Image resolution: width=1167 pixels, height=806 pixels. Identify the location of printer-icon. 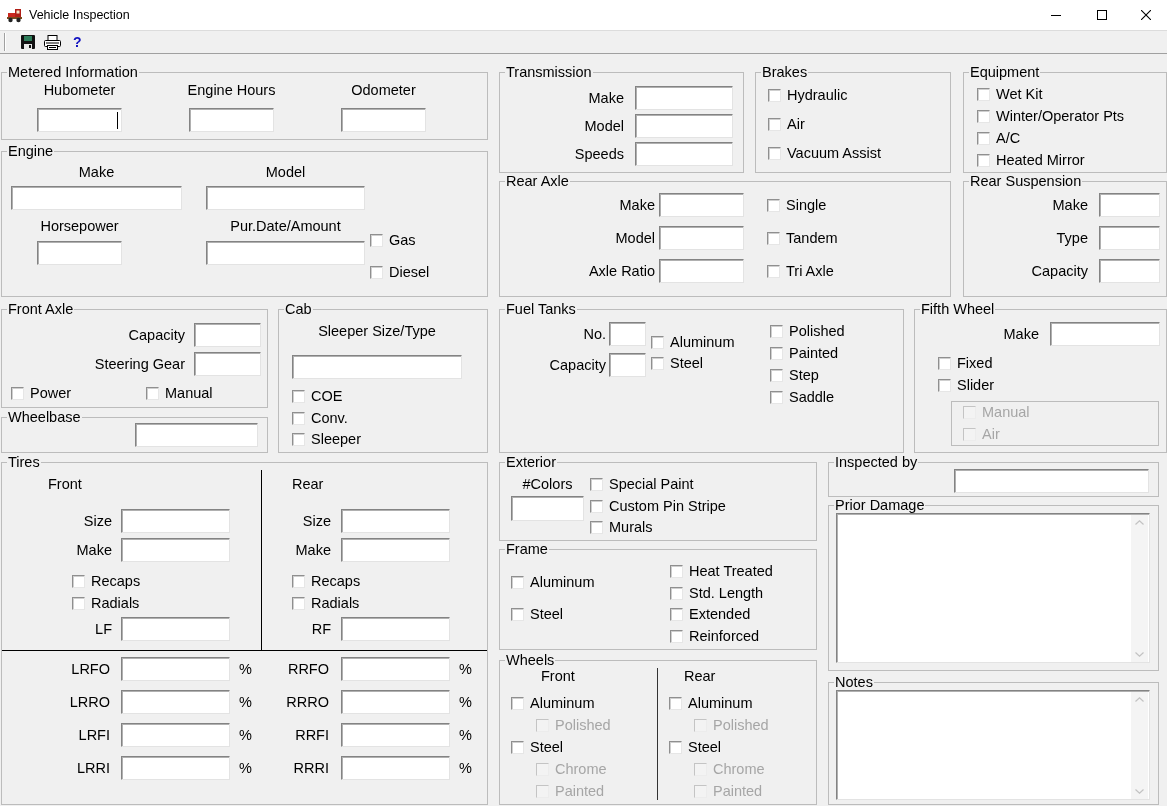
(52, 42).